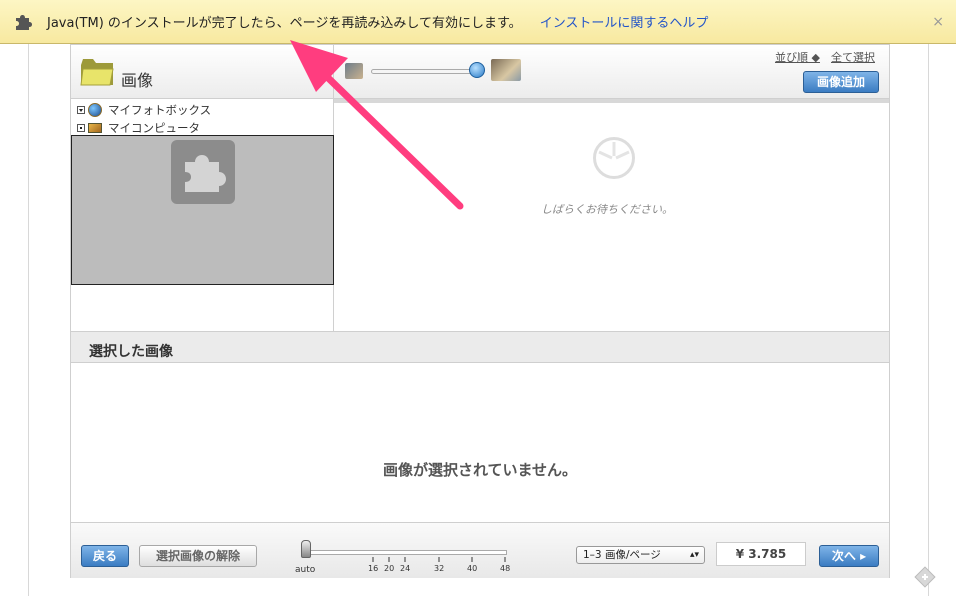  I want to click on loading-message: しばらくお待ちください。, so click(607, 209).